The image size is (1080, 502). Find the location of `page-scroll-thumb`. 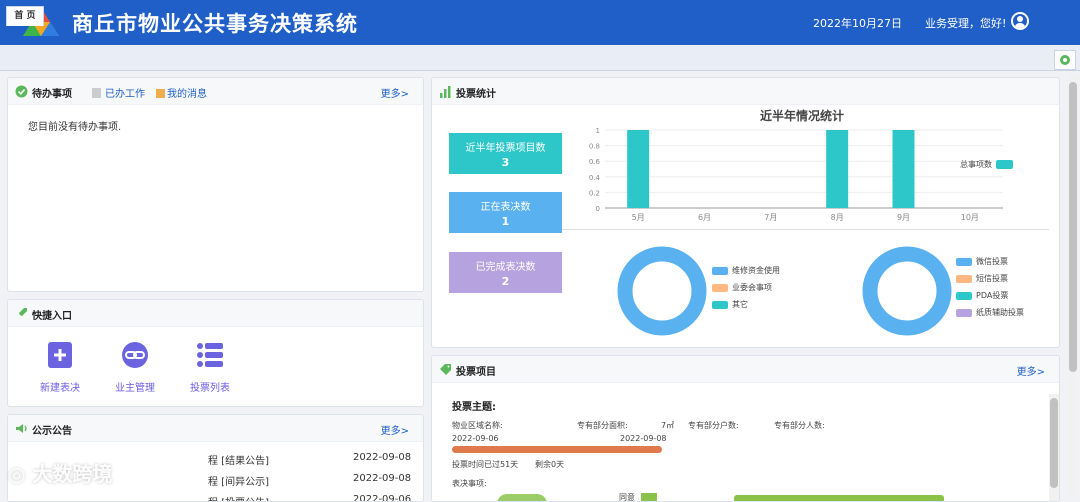

page-scroll-thumb is located at coordinates (1073, 227).